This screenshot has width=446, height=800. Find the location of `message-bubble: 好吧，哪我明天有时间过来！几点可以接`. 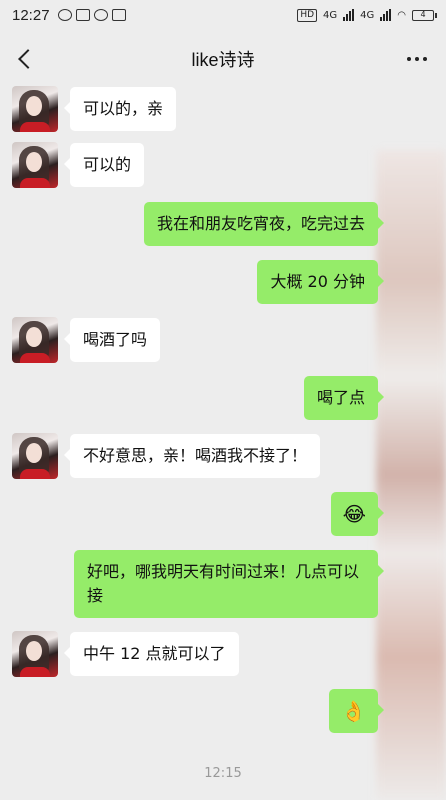

message-bubble: 好吧，哪我明天有时间过来！几点可以接 is located at coordinates (229, 584).